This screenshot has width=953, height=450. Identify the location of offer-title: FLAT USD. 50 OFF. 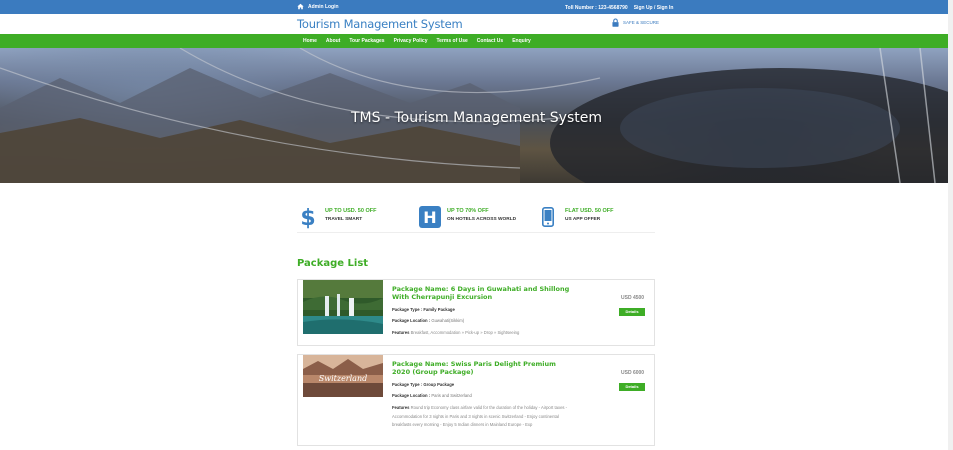
(589, 211).